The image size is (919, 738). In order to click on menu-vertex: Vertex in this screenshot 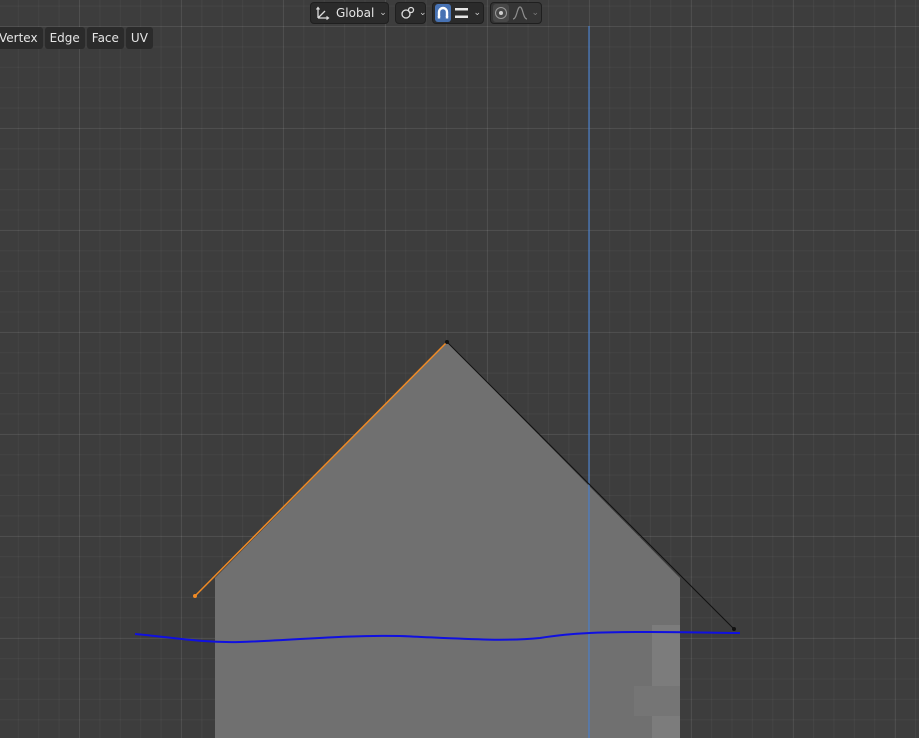, I will do `click(21, 38)`.